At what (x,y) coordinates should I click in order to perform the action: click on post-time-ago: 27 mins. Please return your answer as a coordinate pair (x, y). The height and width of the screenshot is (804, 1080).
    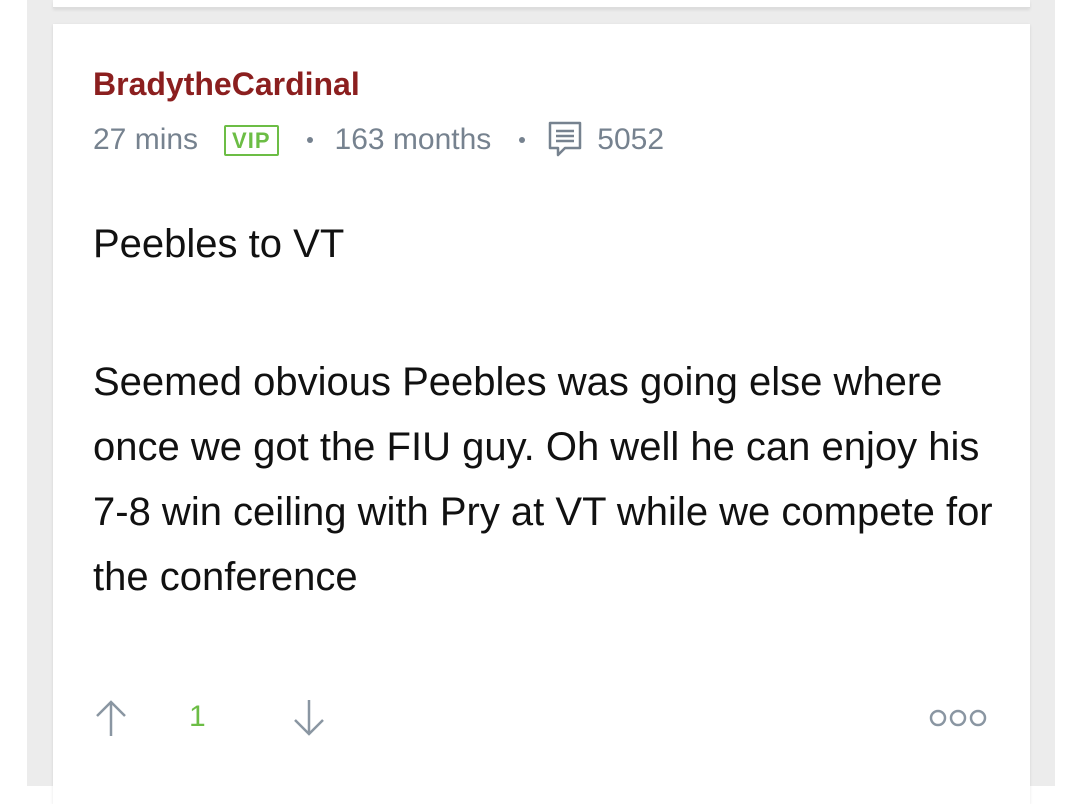
    Looking at the image, I should click on (146, 139).